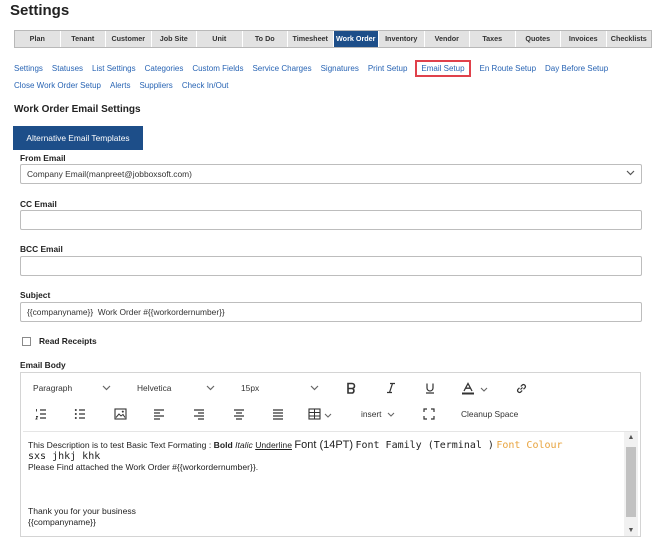 This screenshot has height=540, width=658. I want to click on sub-link-close-work-order-setup: Close Work Order Setup, so click(57, 85).